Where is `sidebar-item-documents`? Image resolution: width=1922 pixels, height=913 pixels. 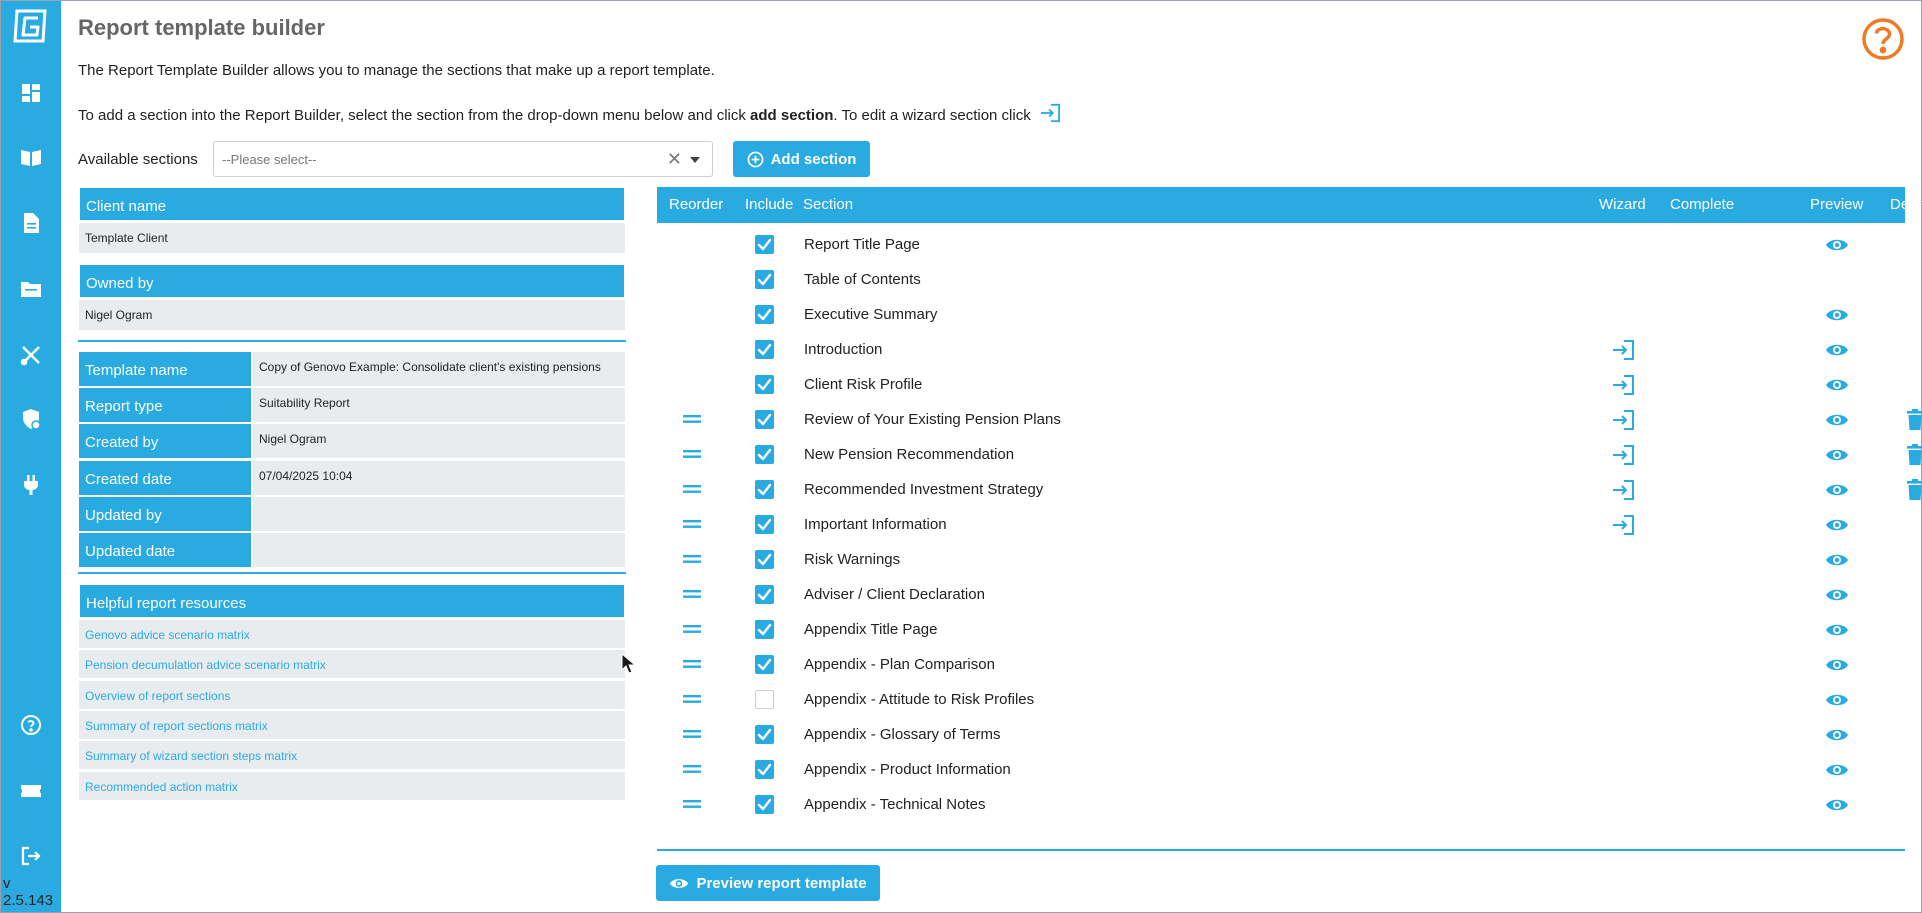
sidebar-item-documents is located at coordinates (31, 223).